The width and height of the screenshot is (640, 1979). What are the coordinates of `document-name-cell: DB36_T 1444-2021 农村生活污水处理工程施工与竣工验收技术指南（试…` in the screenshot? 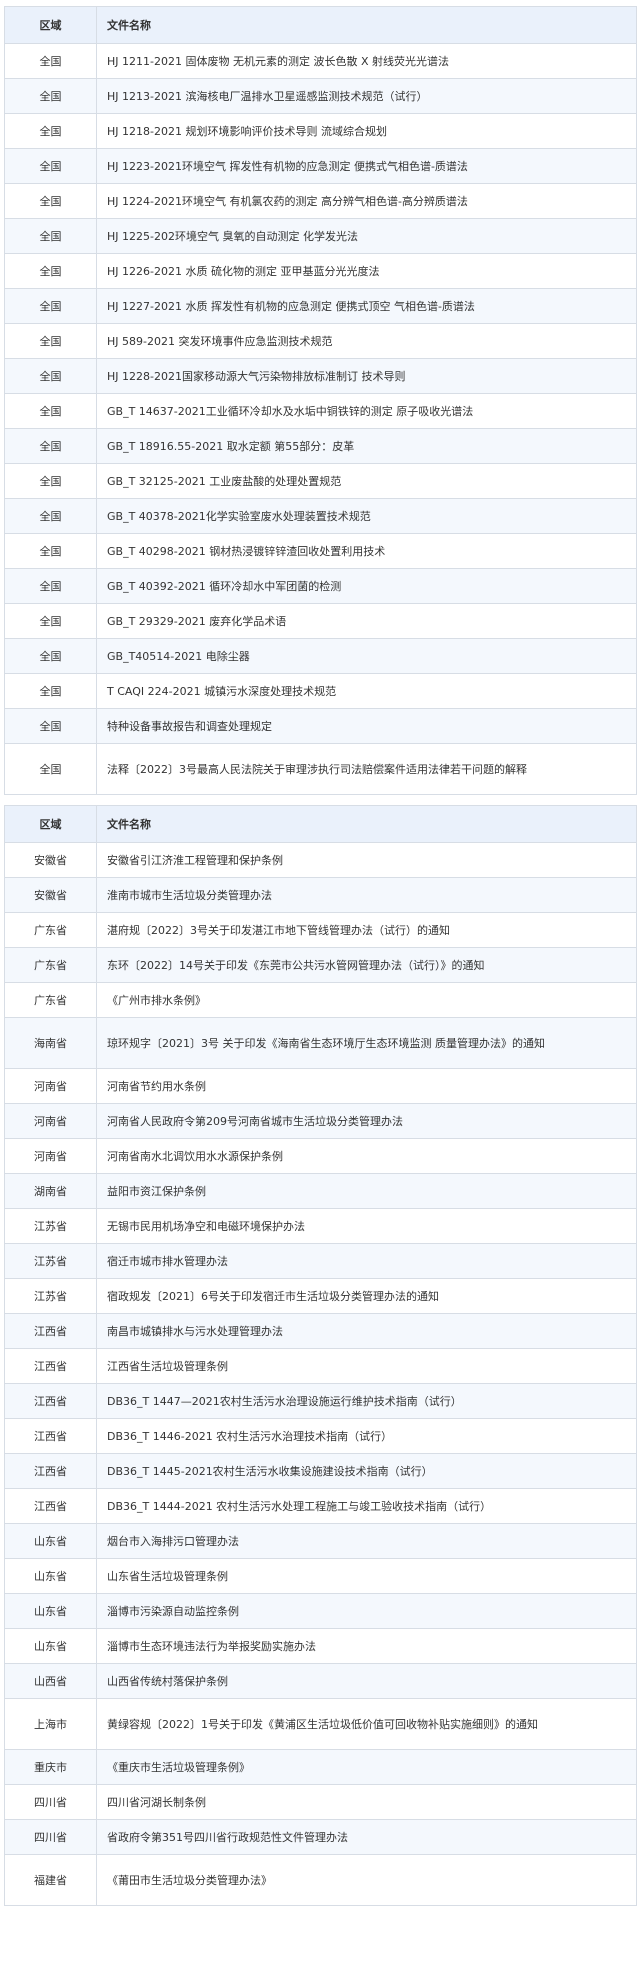 It's located at (366, 1506).